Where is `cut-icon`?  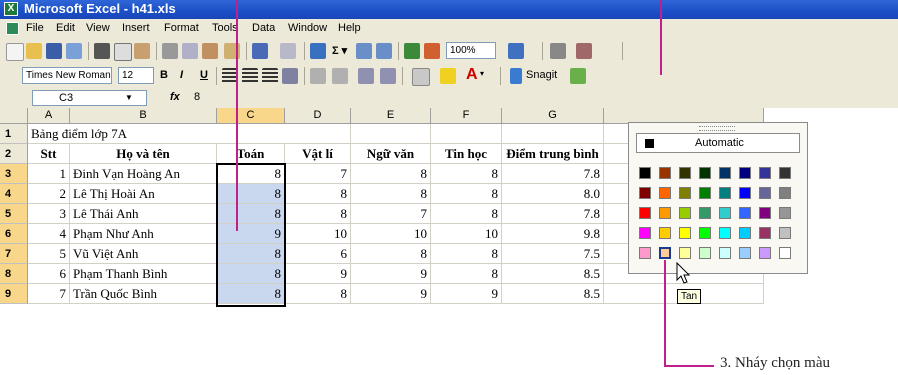
cut-icon is located at coordinates (170, 51).